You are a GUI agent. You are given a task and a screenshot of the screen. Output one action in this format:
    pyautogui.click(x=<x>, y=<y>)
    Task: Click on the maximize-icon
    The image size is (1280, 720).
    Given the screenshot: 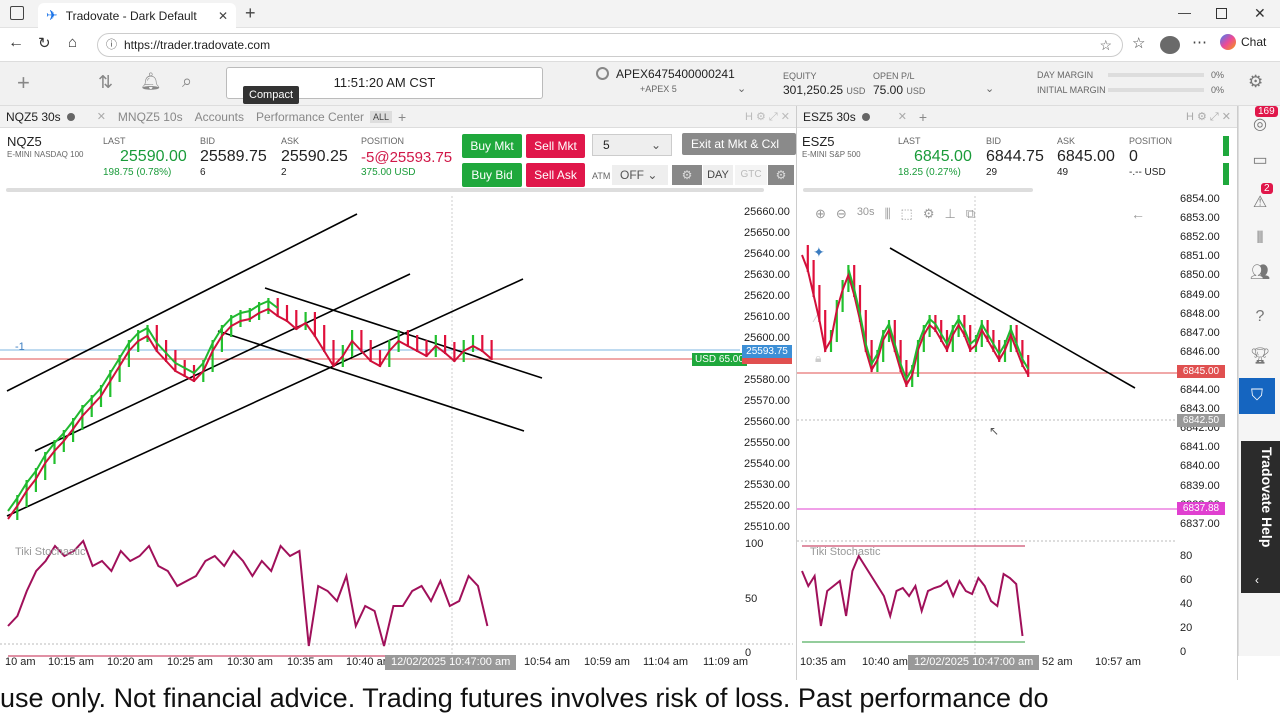 What is the action you would take?
    pyautogui.click(x=1221, y=13)
    